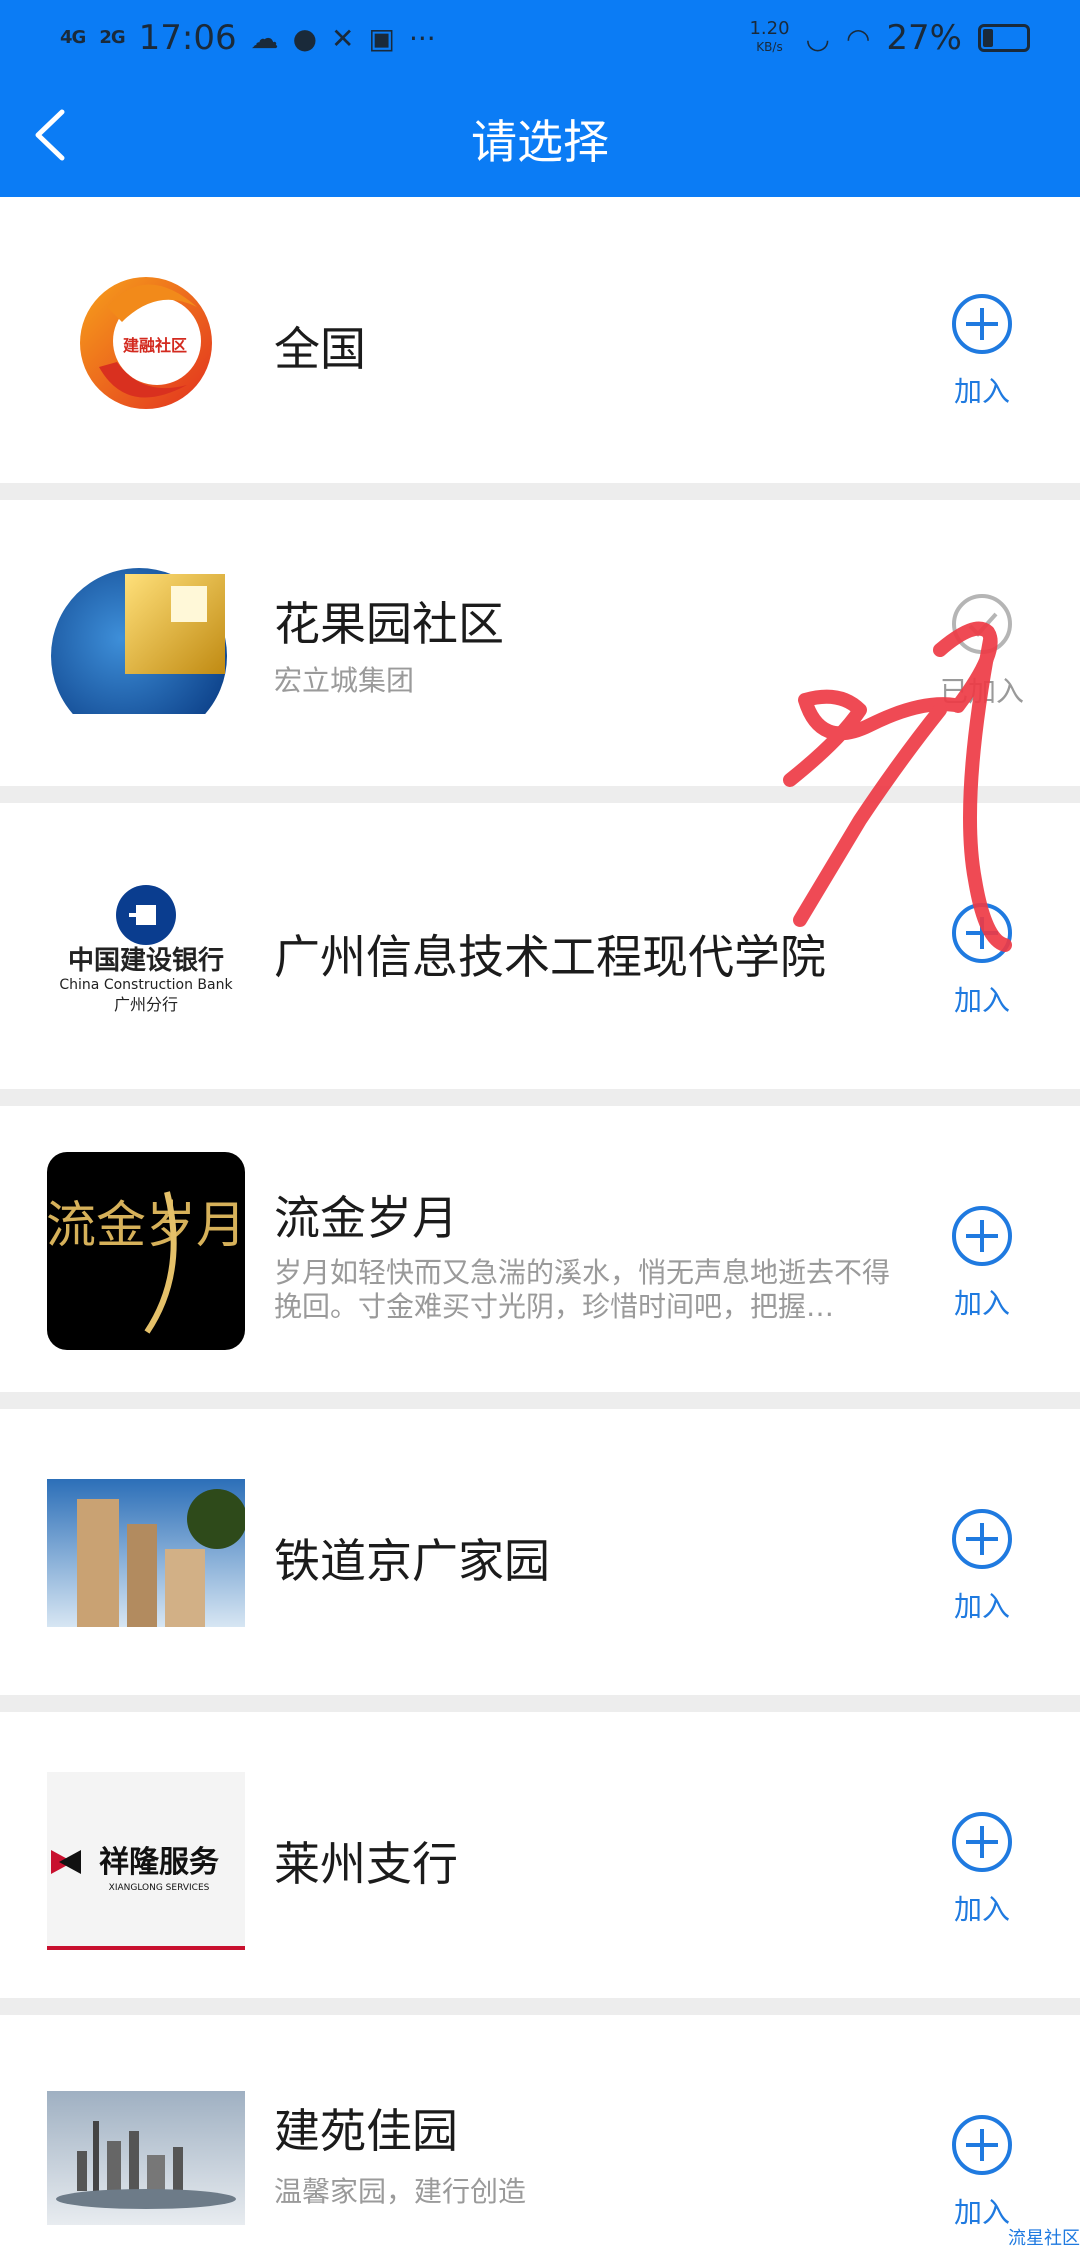 This screenshot has height=2256, width=1080. I want to click on battery-percent: 27%, so click(924, 38).